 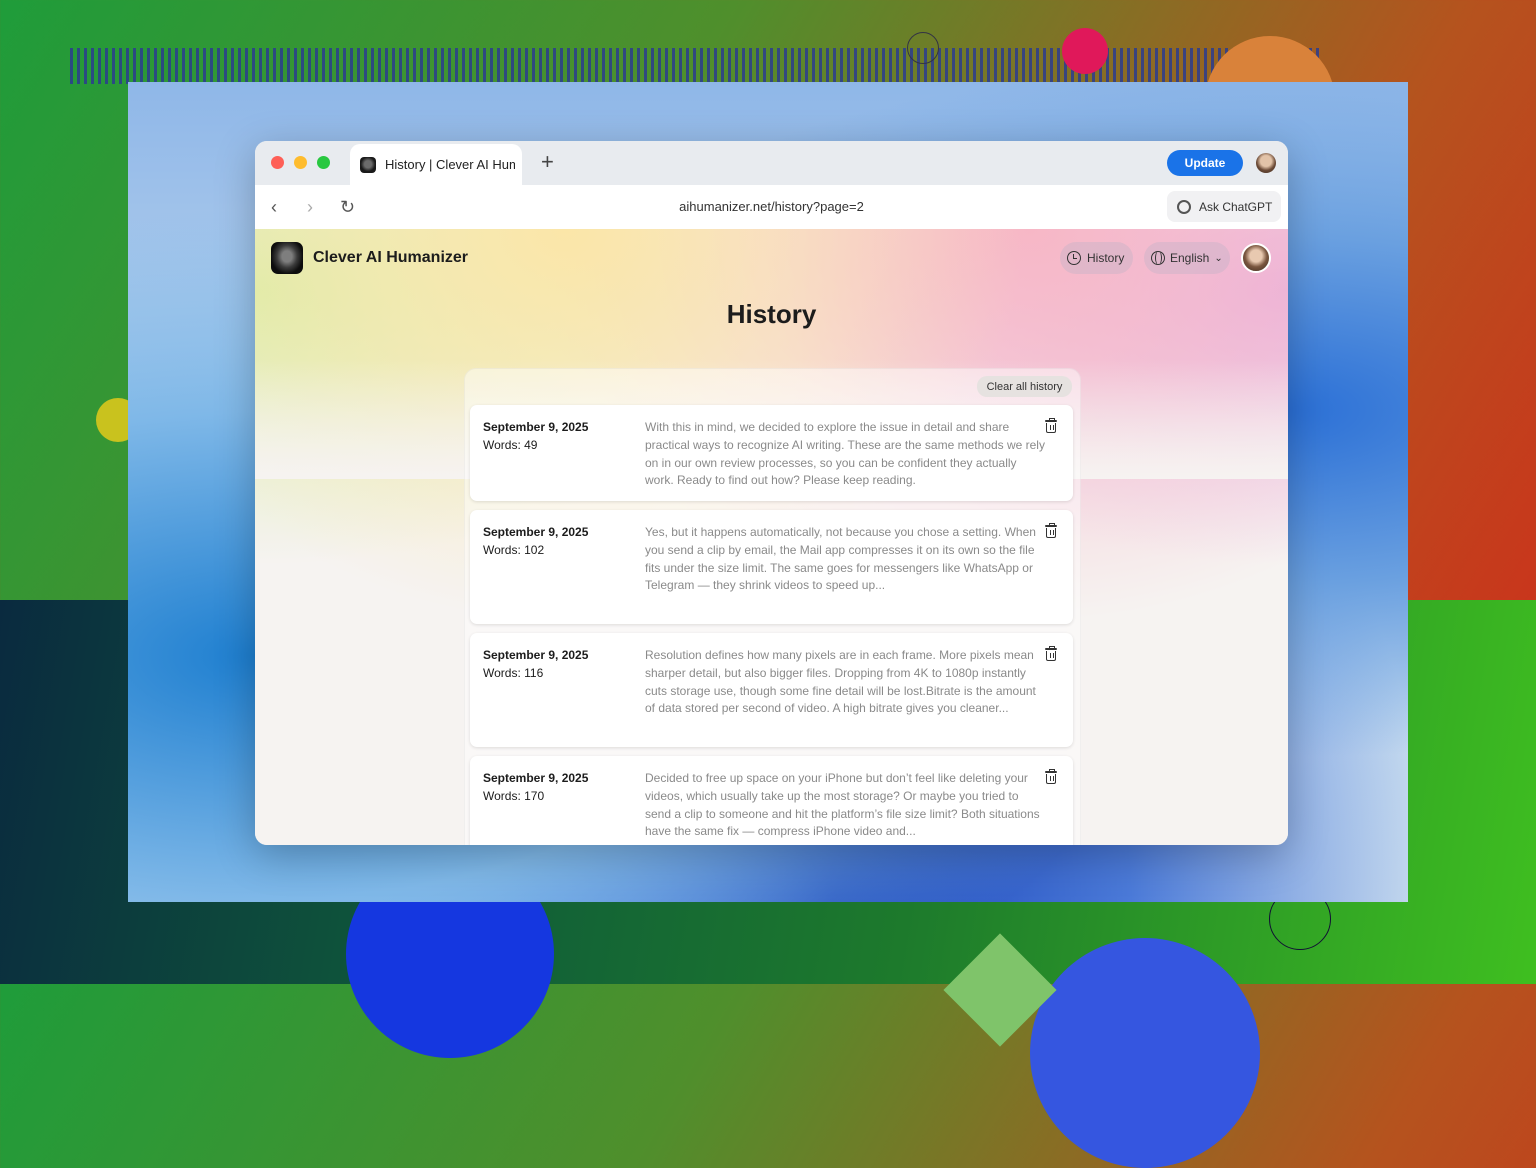 What do you see at coordinates (547, 162) in the screenshot?
I see `new-tab-button: +` at bounding box center [547, 162].